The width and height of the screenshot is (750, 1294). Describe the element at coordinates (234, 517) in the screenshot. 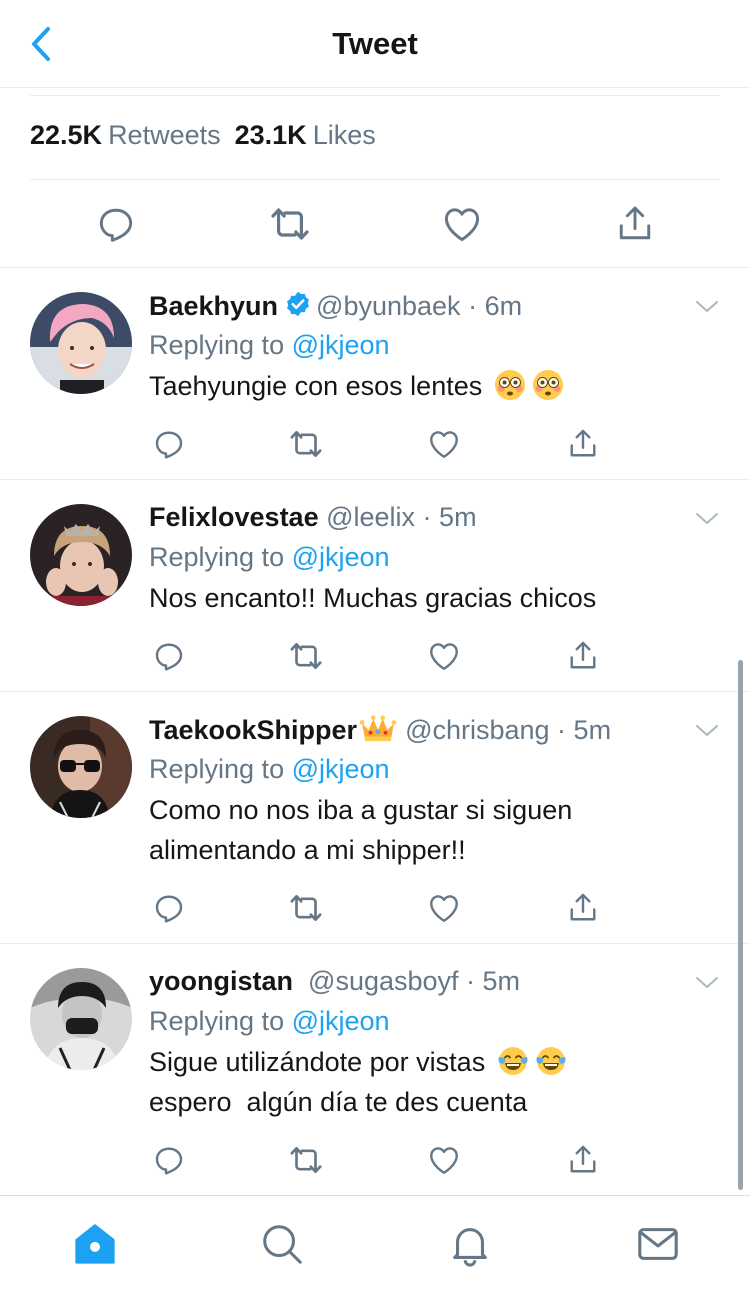

I see `display-name: Felixlovestae` at that location.